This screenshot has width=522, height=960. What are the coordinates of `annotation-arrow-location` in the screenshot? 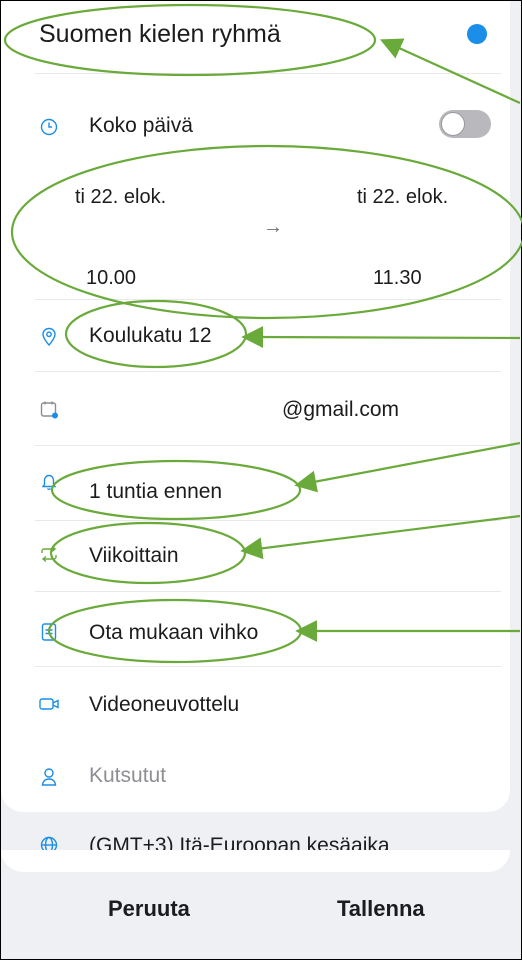 It's located at (381, 337).